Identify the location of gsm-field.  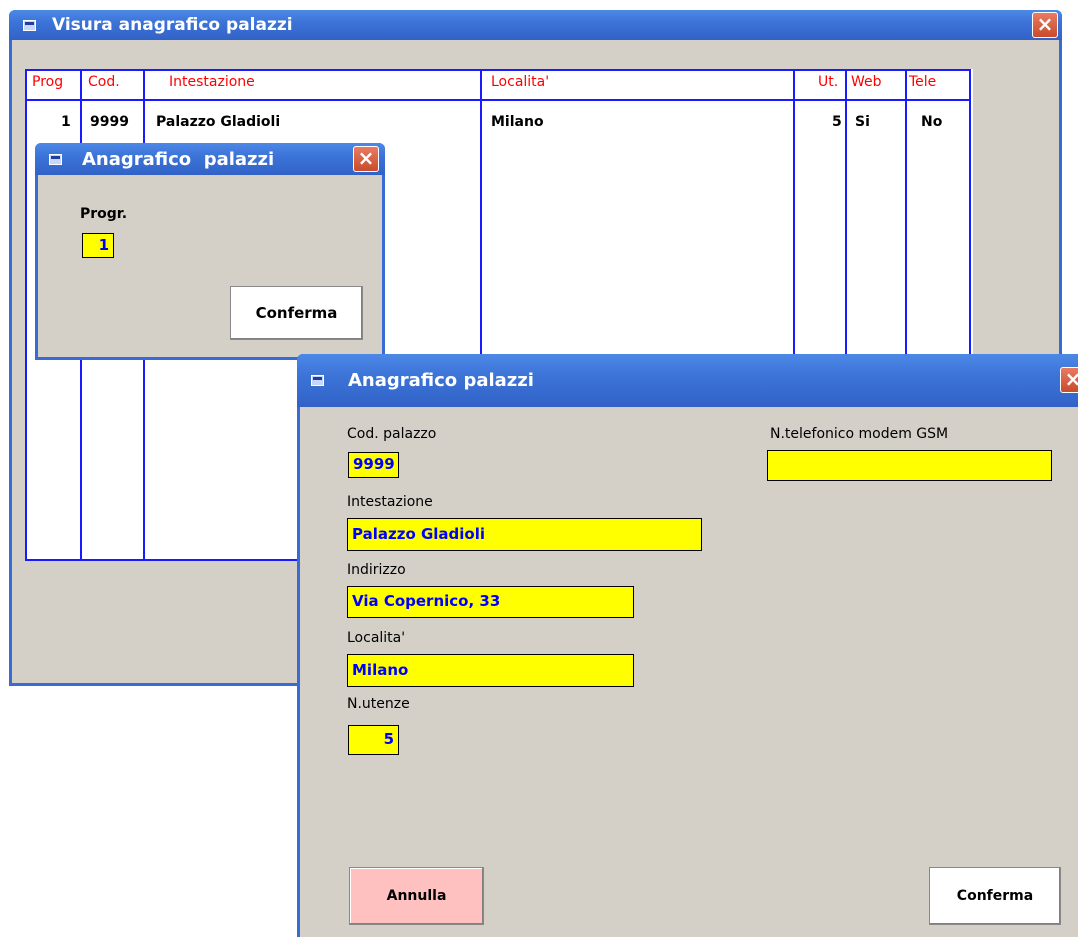
(909, 465).